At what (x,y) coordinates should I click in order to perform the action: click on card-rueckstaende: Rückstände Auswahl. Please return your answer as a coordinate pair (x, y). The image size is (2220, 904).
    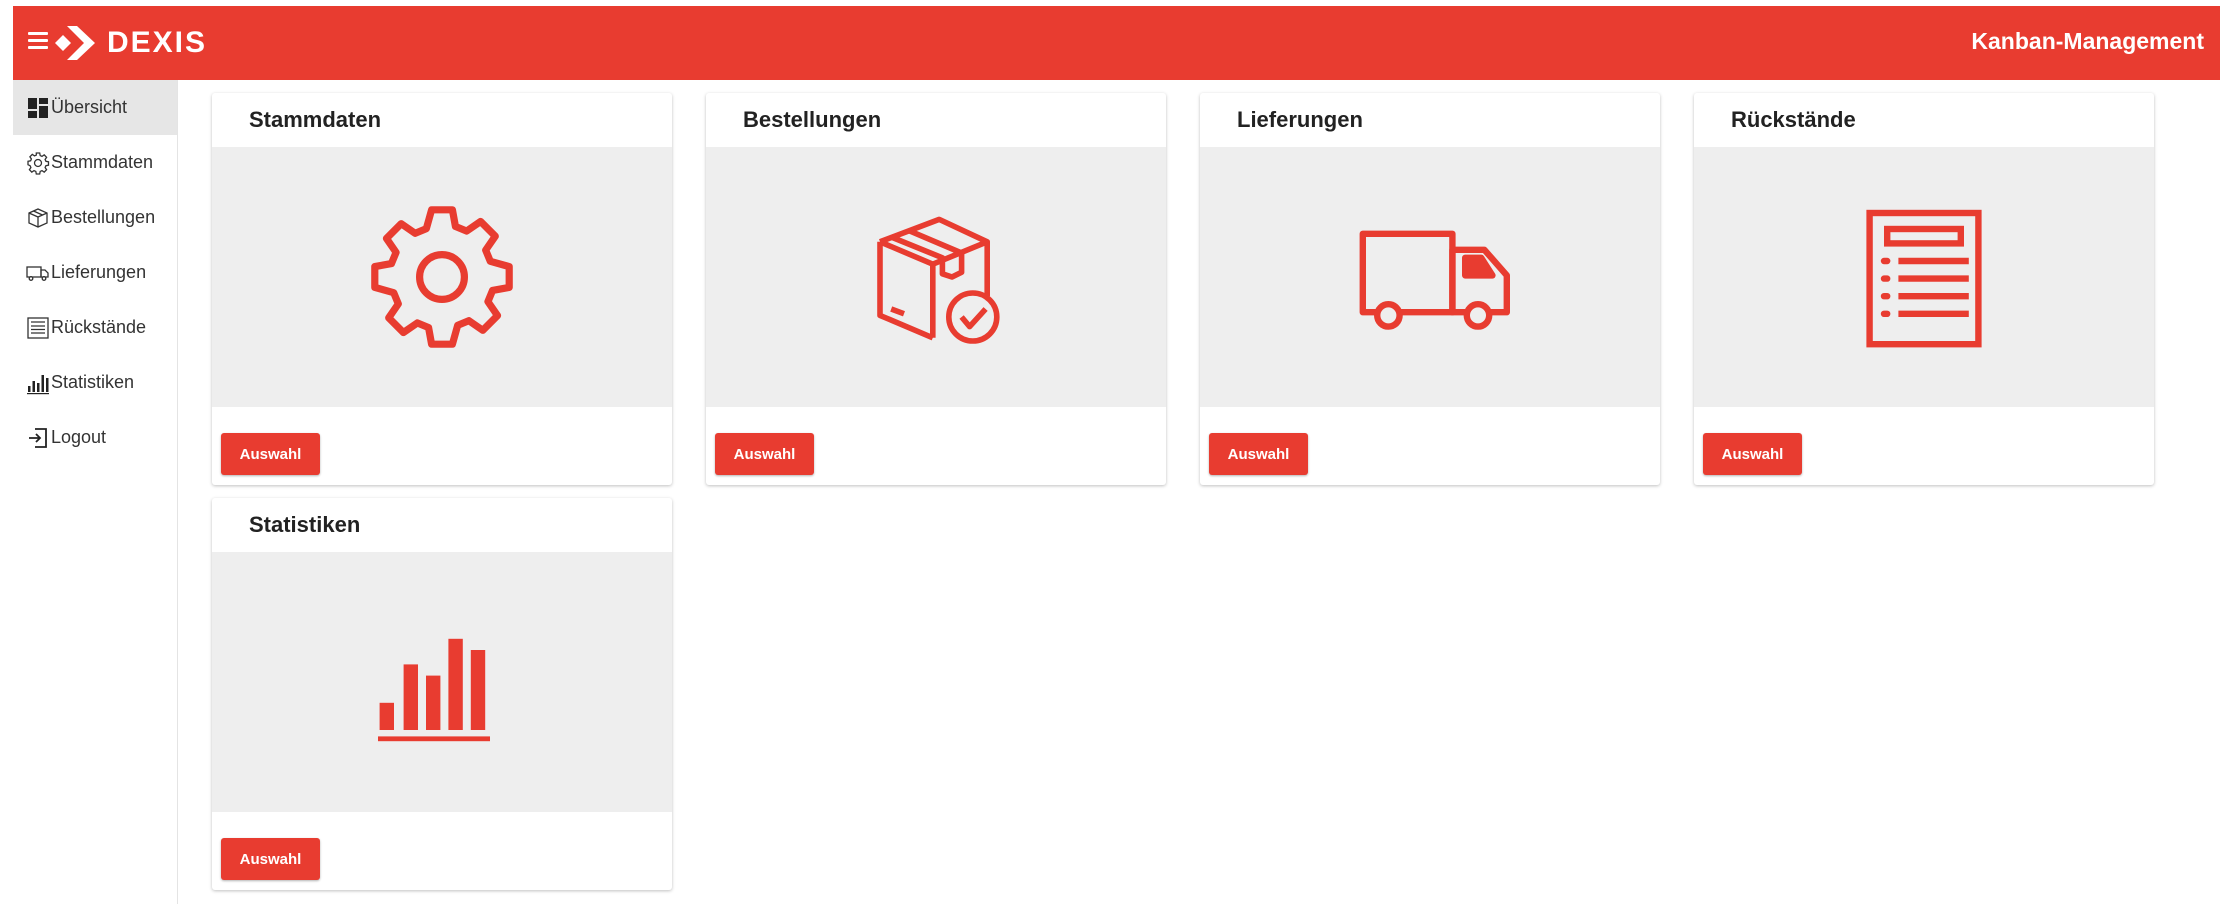
    Looking at the image, I should click on (1924, 289).